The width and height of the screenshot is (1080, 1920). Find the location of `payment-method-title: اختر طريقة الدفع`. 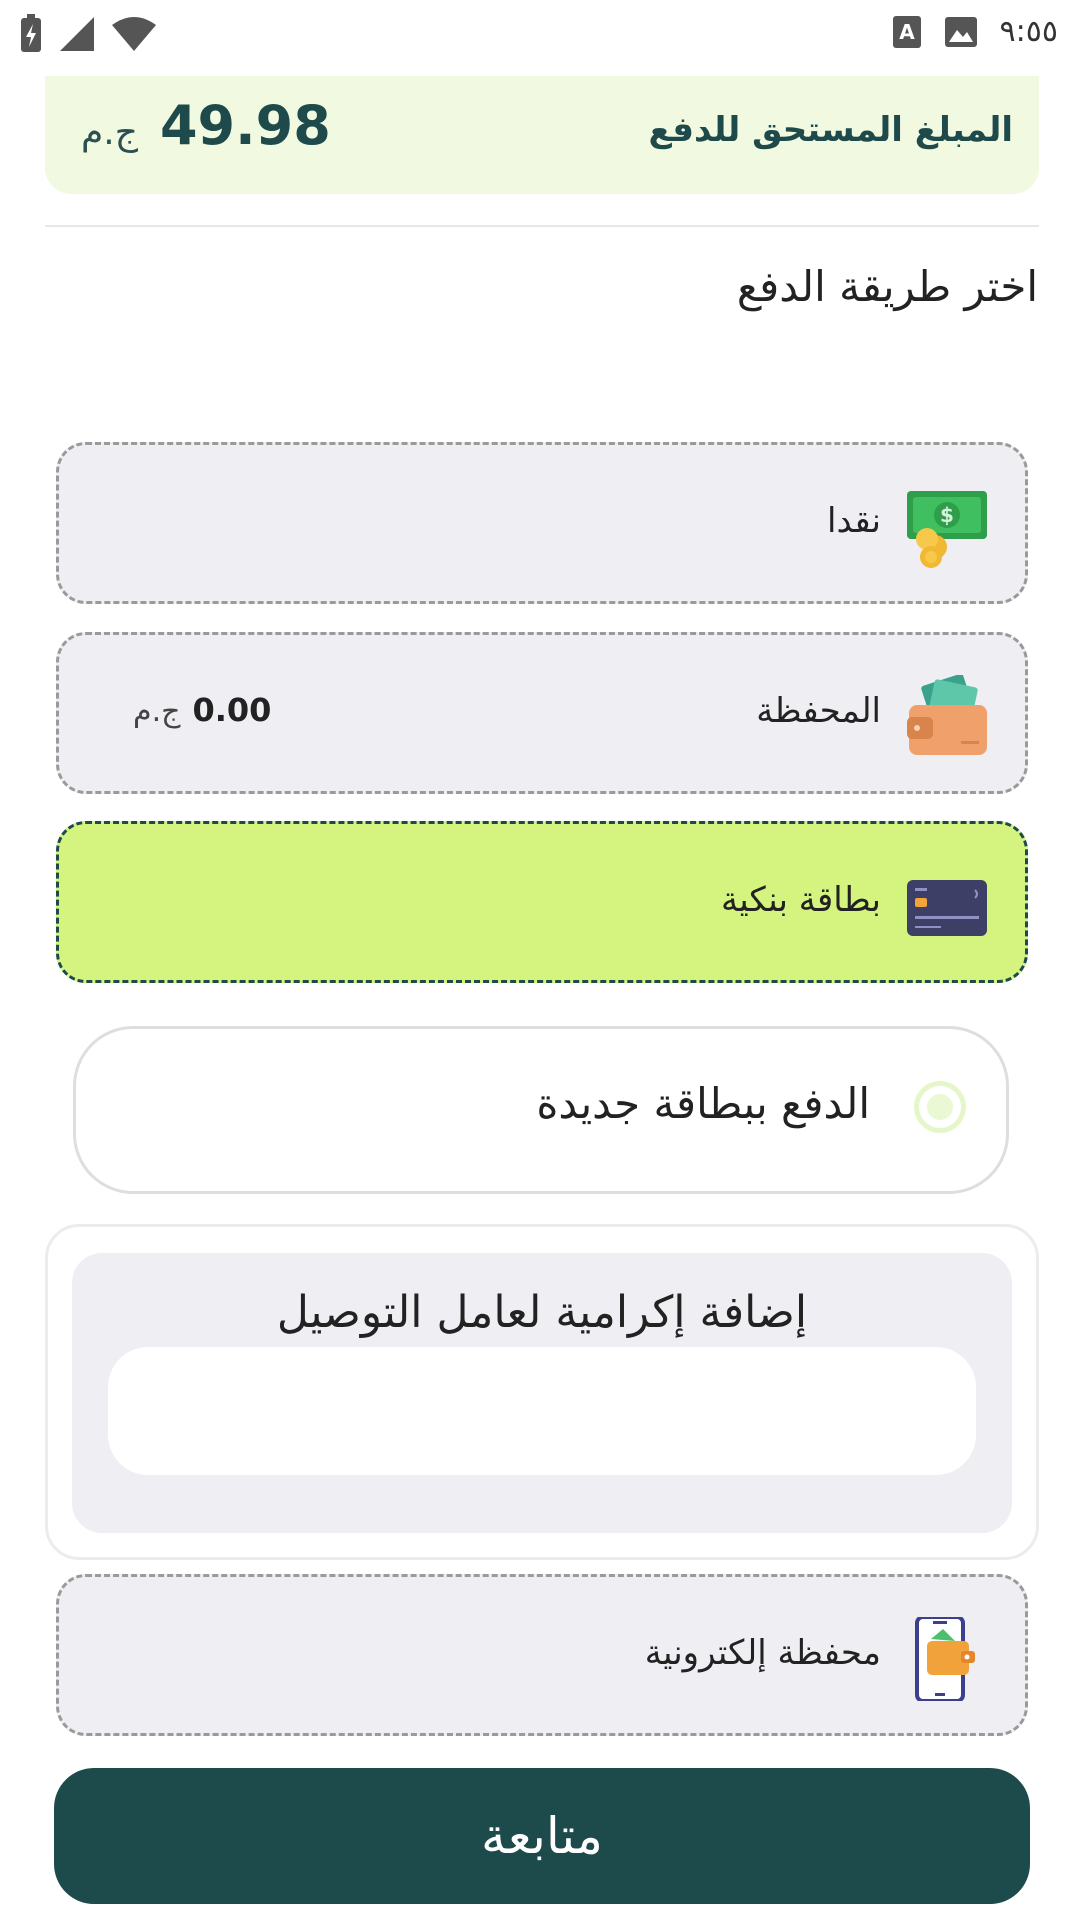

payment-method-title: اختر طريقة الدفع is located at coordinates (887, 286).